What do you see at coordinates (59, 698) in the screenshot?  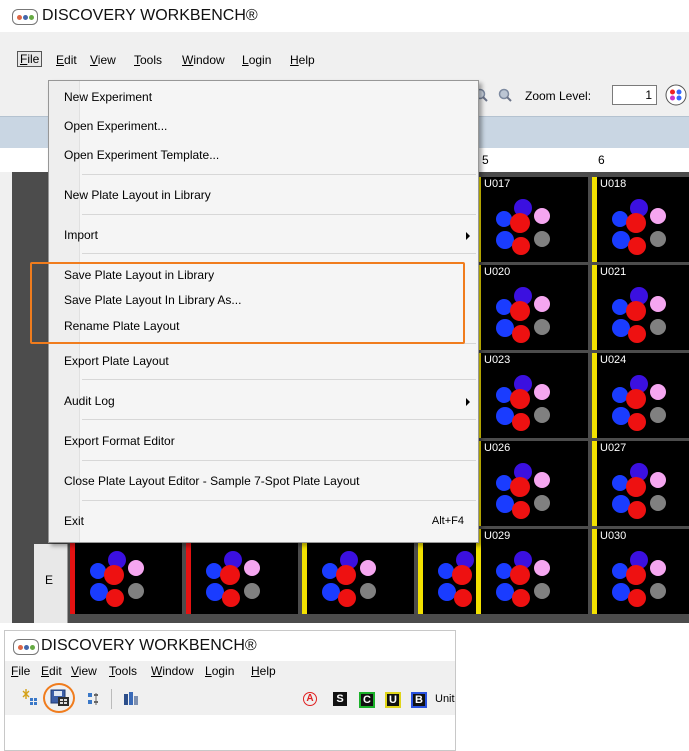 I see `highlight-circle` at bounding box center [59, 698].